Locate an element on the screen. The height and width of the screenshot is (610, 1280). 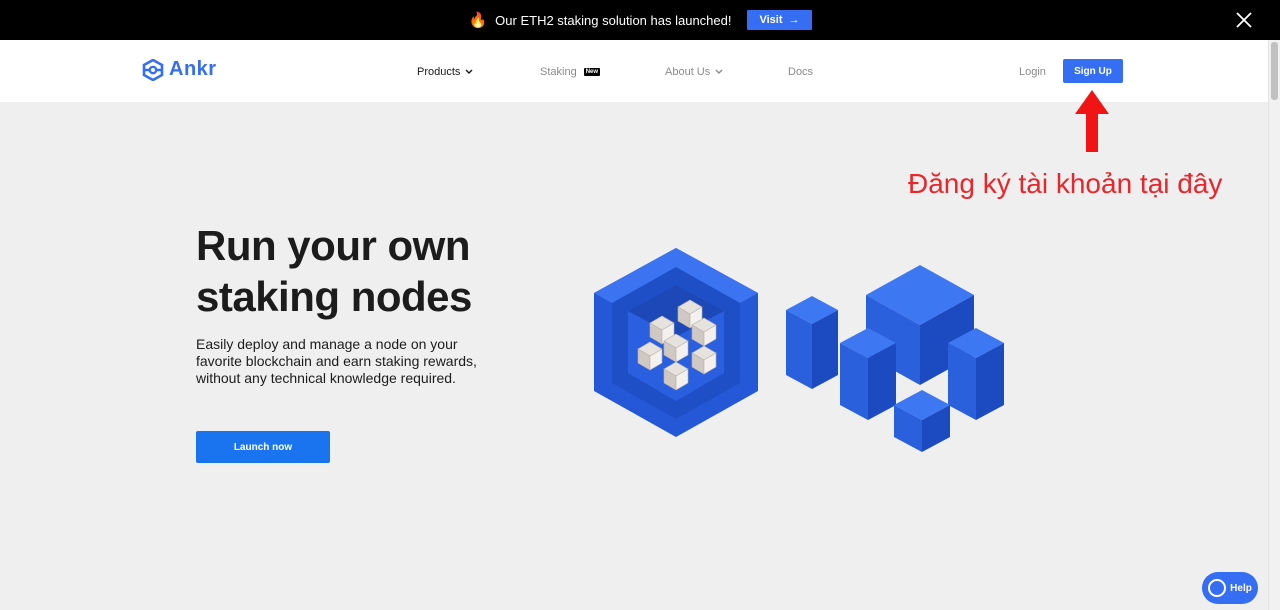
visit-button: Visit → is located at coordinates (779, 20).